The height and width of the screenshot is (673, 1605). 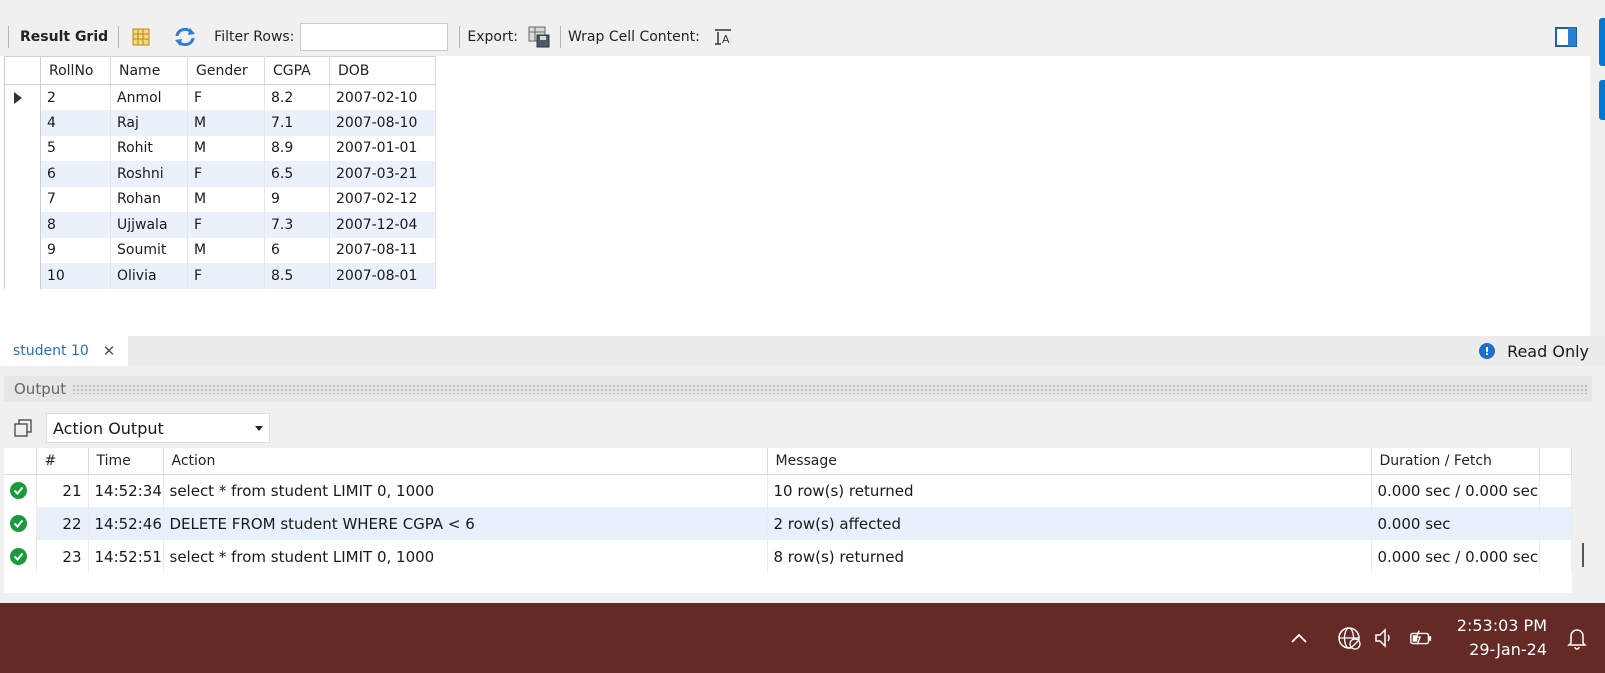 I want to click on column-header-name: Name, so click(x=149, y=70).